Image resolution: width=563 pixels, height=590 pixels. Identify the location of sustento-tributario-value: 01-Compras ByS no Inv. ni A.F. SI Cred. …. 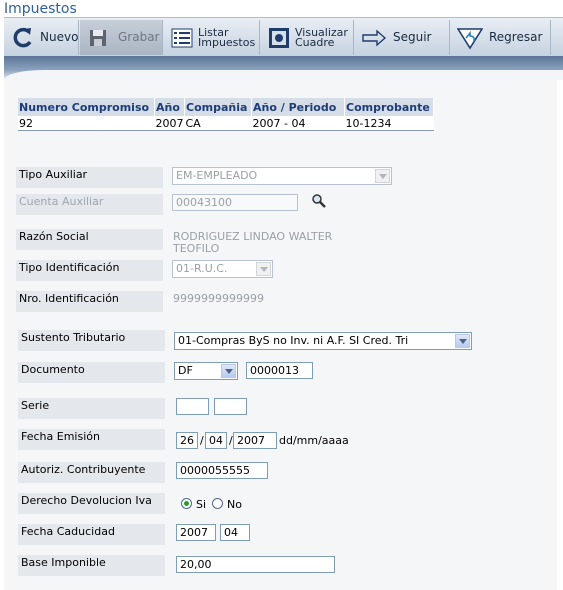
(293, 340).